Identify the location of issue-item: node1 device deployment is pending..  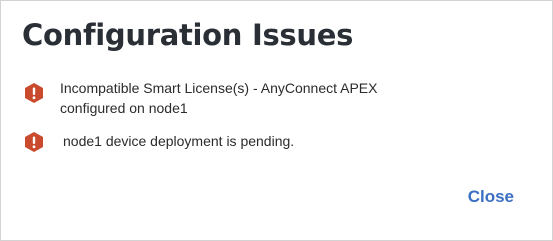
(223, 142).